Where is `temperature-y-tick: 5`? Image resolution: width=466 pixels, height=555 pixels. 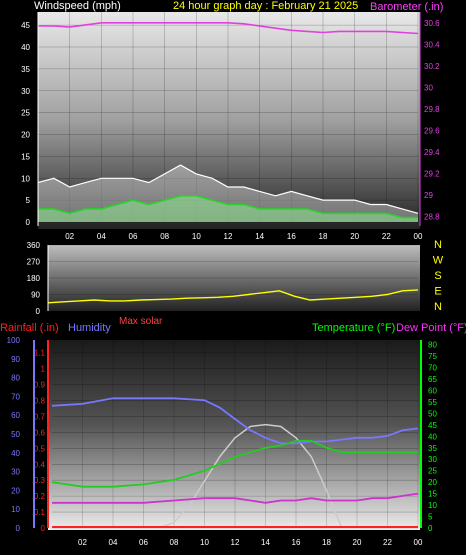
temperature-y-tick: 5 is located at coordinates (430, 517).